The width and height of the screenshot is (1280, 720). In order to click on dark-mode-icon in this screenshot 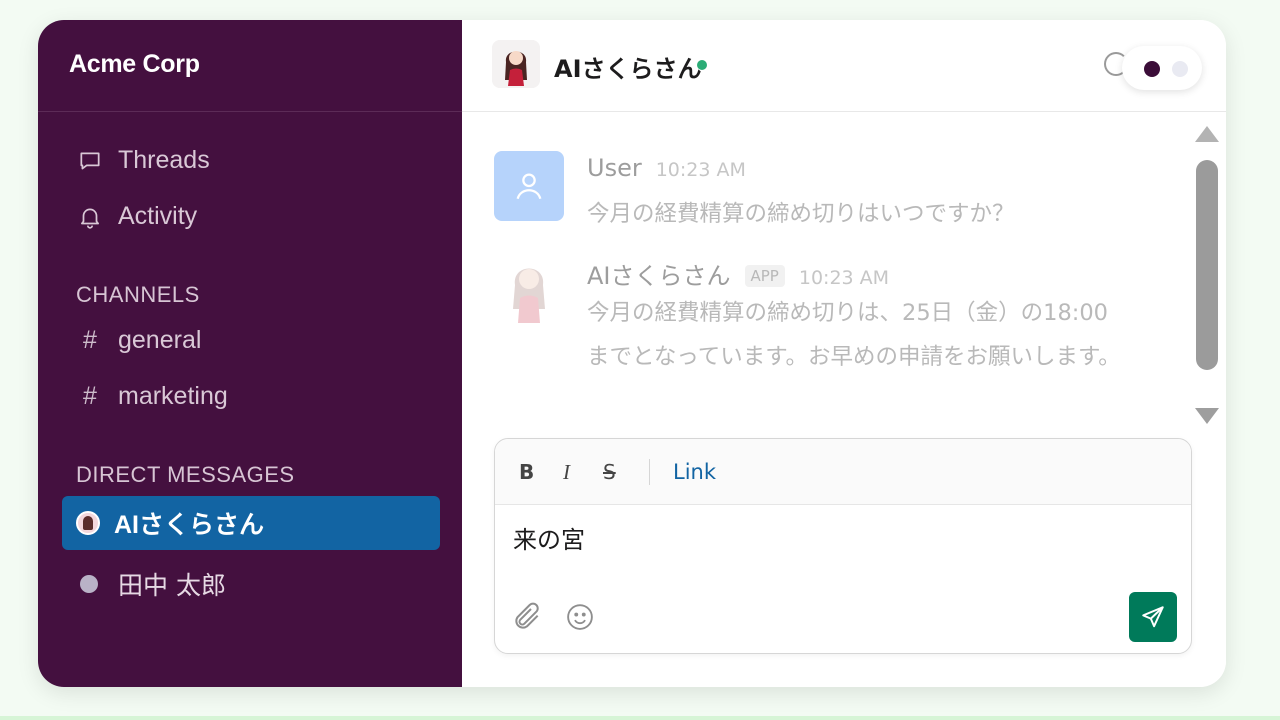, I will do `click(1152, 69)`.